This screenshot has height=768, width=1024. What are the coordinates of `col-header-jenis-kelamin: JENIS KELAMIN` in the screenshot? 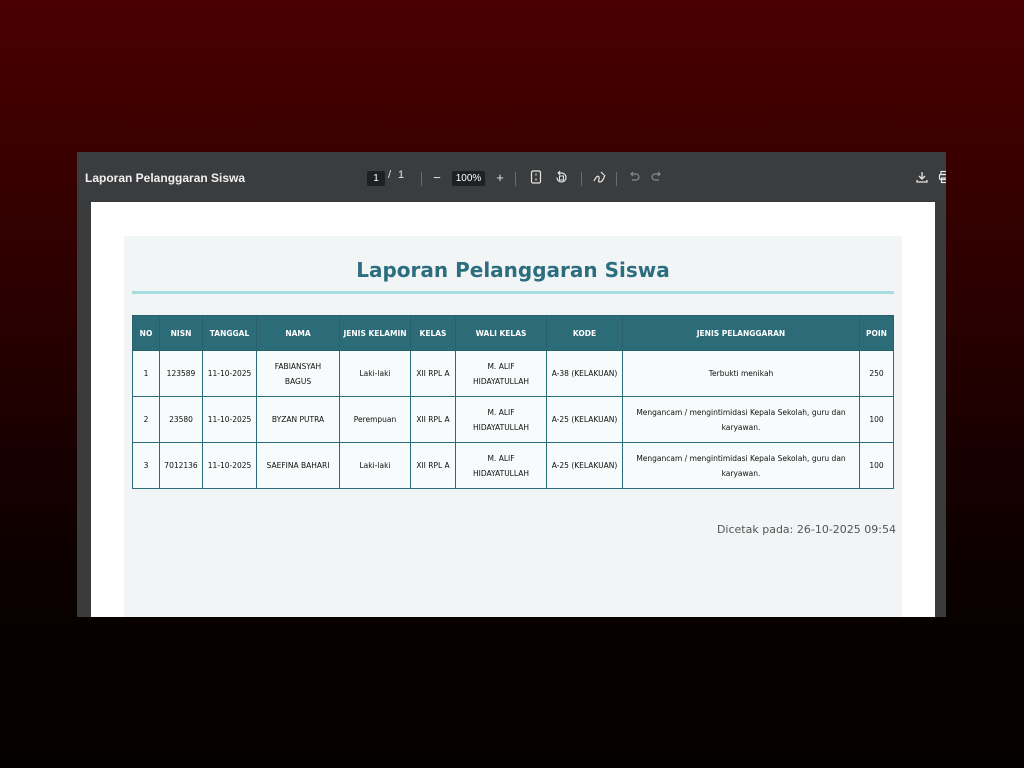 It's located at (375, 333).